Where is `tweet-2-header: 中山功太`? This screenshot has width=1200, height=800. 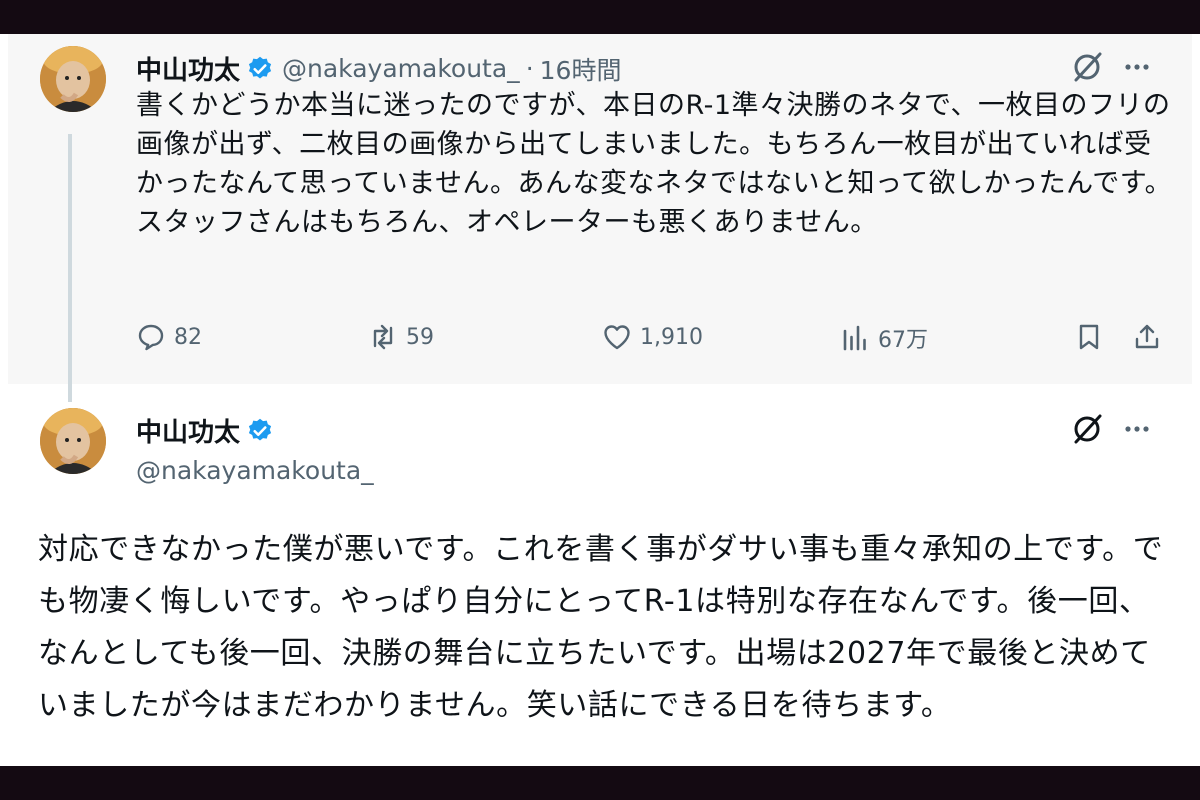 tweet-2-header: 中山功太 is located at coordinates (205, 430).